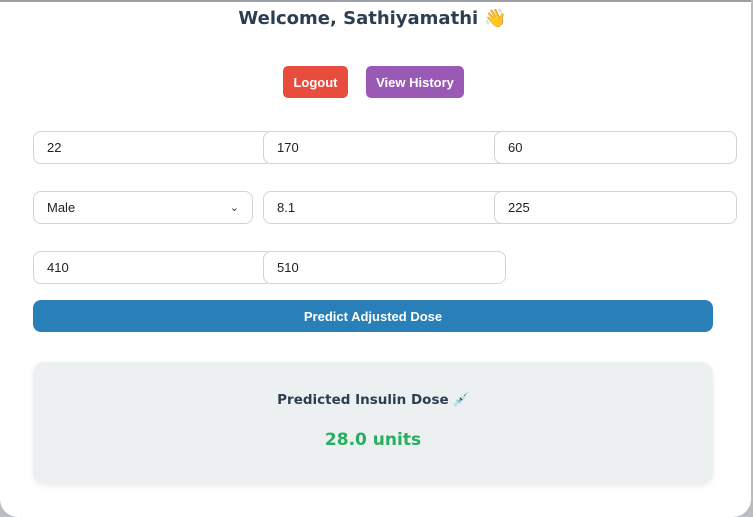 This screenshot has height=517, width=753. What do you see at coordinates (385, 207) in the screenshot?
I see `hba1c-input` at bounding box center [385, 207].